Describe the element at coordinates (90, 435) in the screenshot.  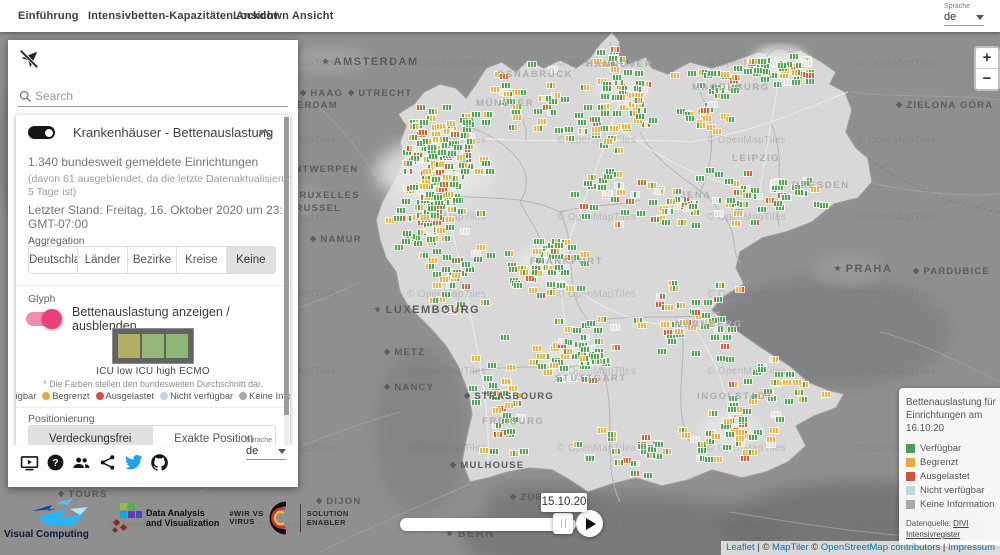
I see `positioning-option-verdeckungsfrei: Verdeckungsfrei` at that location.